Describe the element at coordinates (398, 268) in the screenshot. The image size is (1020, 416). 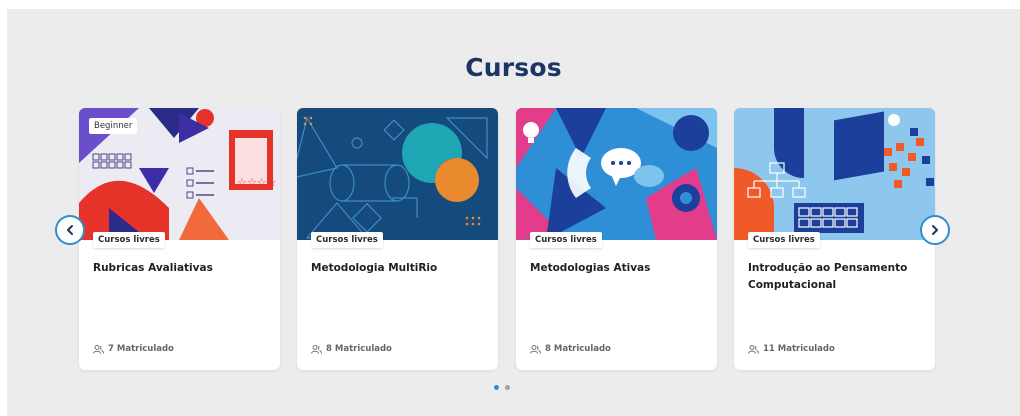
I see `course-title: Metodologia MultiRio` at that location.